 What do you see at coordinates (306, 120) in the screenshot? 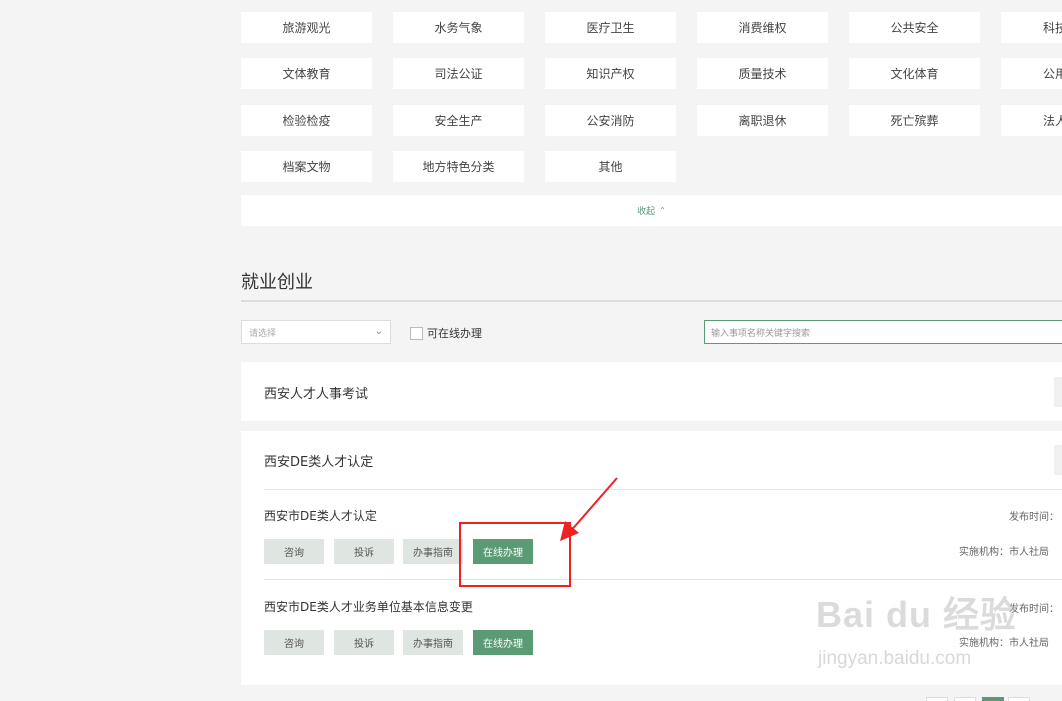
I see `category-inspection-quarantine: 检验检疫` at bounding box center [306, 120].